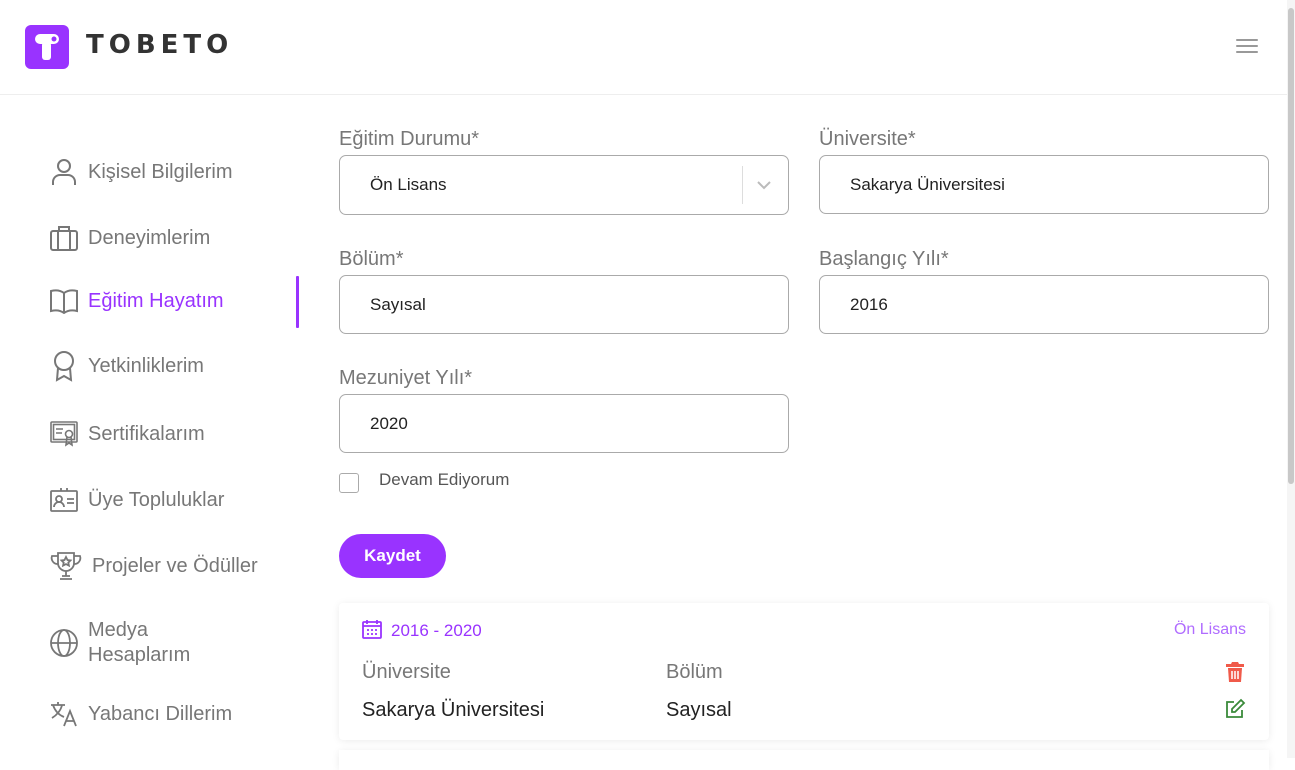 This screenshot has width=1295, height=770. What do you see at coordinates (159, 45) in the screenshot?
I see `logo-text: TOBETO` at bounding box center [159, 45].